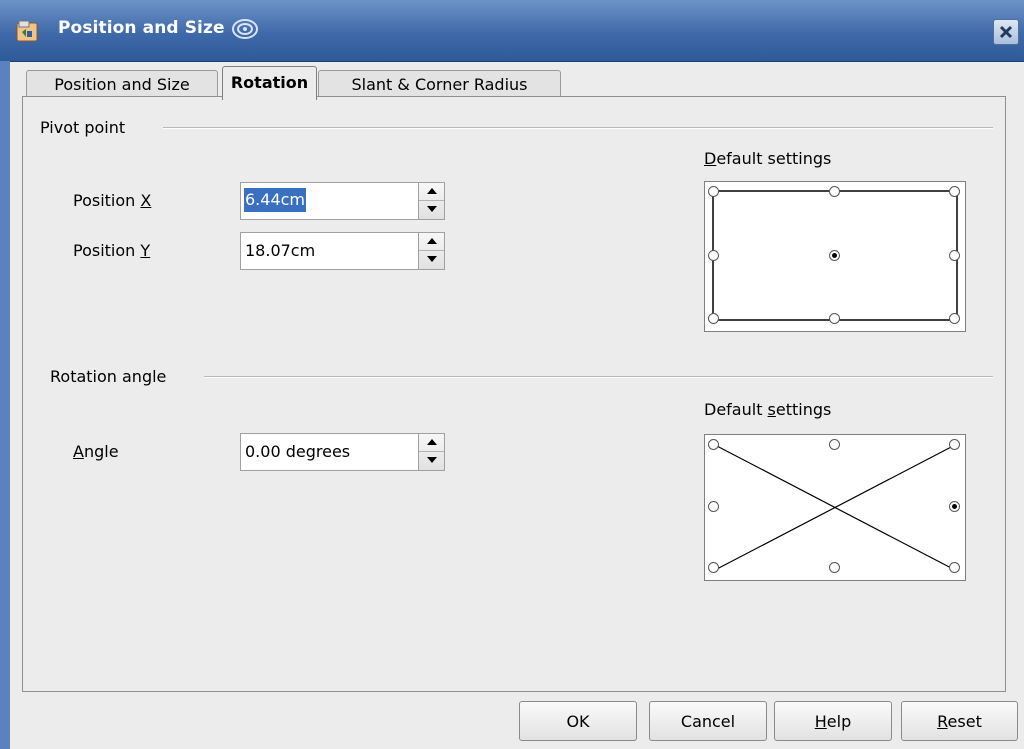  What do you see at coordinates (325, 451) in the screenshot?
I see `angle-input` at bounding box center [325, 451].